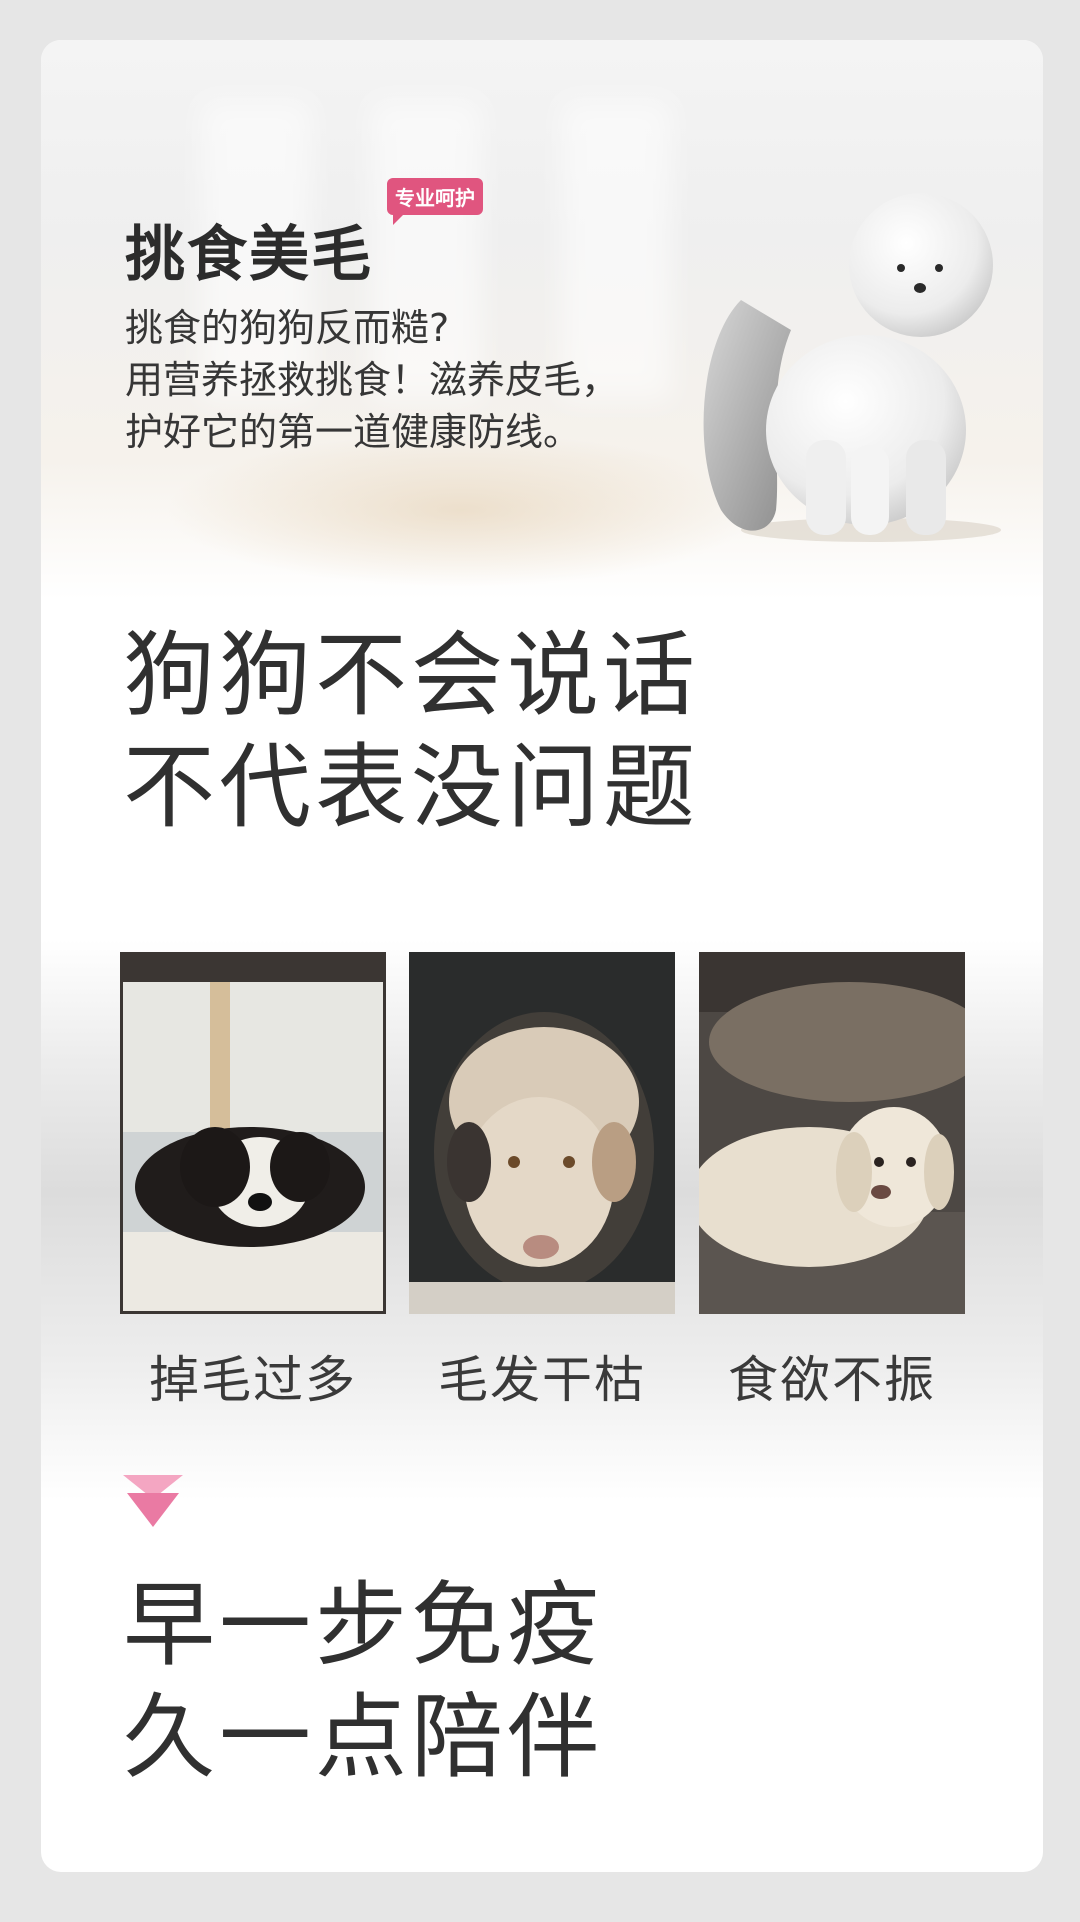 The width and height of the screenshot is (1080, 1922). What do you see at coordinates (832, 1380) in the screenshot?
I see `caption-poor-appetite: 食欲不振` at bounding box center [832, 1380].